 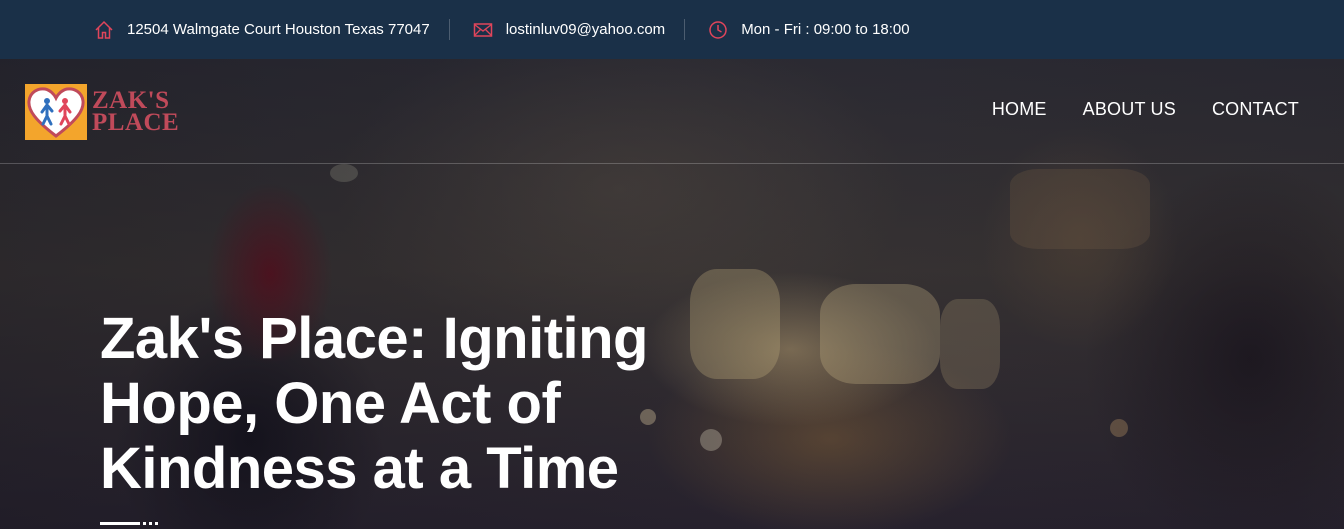 What do you see at coordinates (483, 30) in the screenshot?
I see `envelope-icon` at bounding box center [483, 30].